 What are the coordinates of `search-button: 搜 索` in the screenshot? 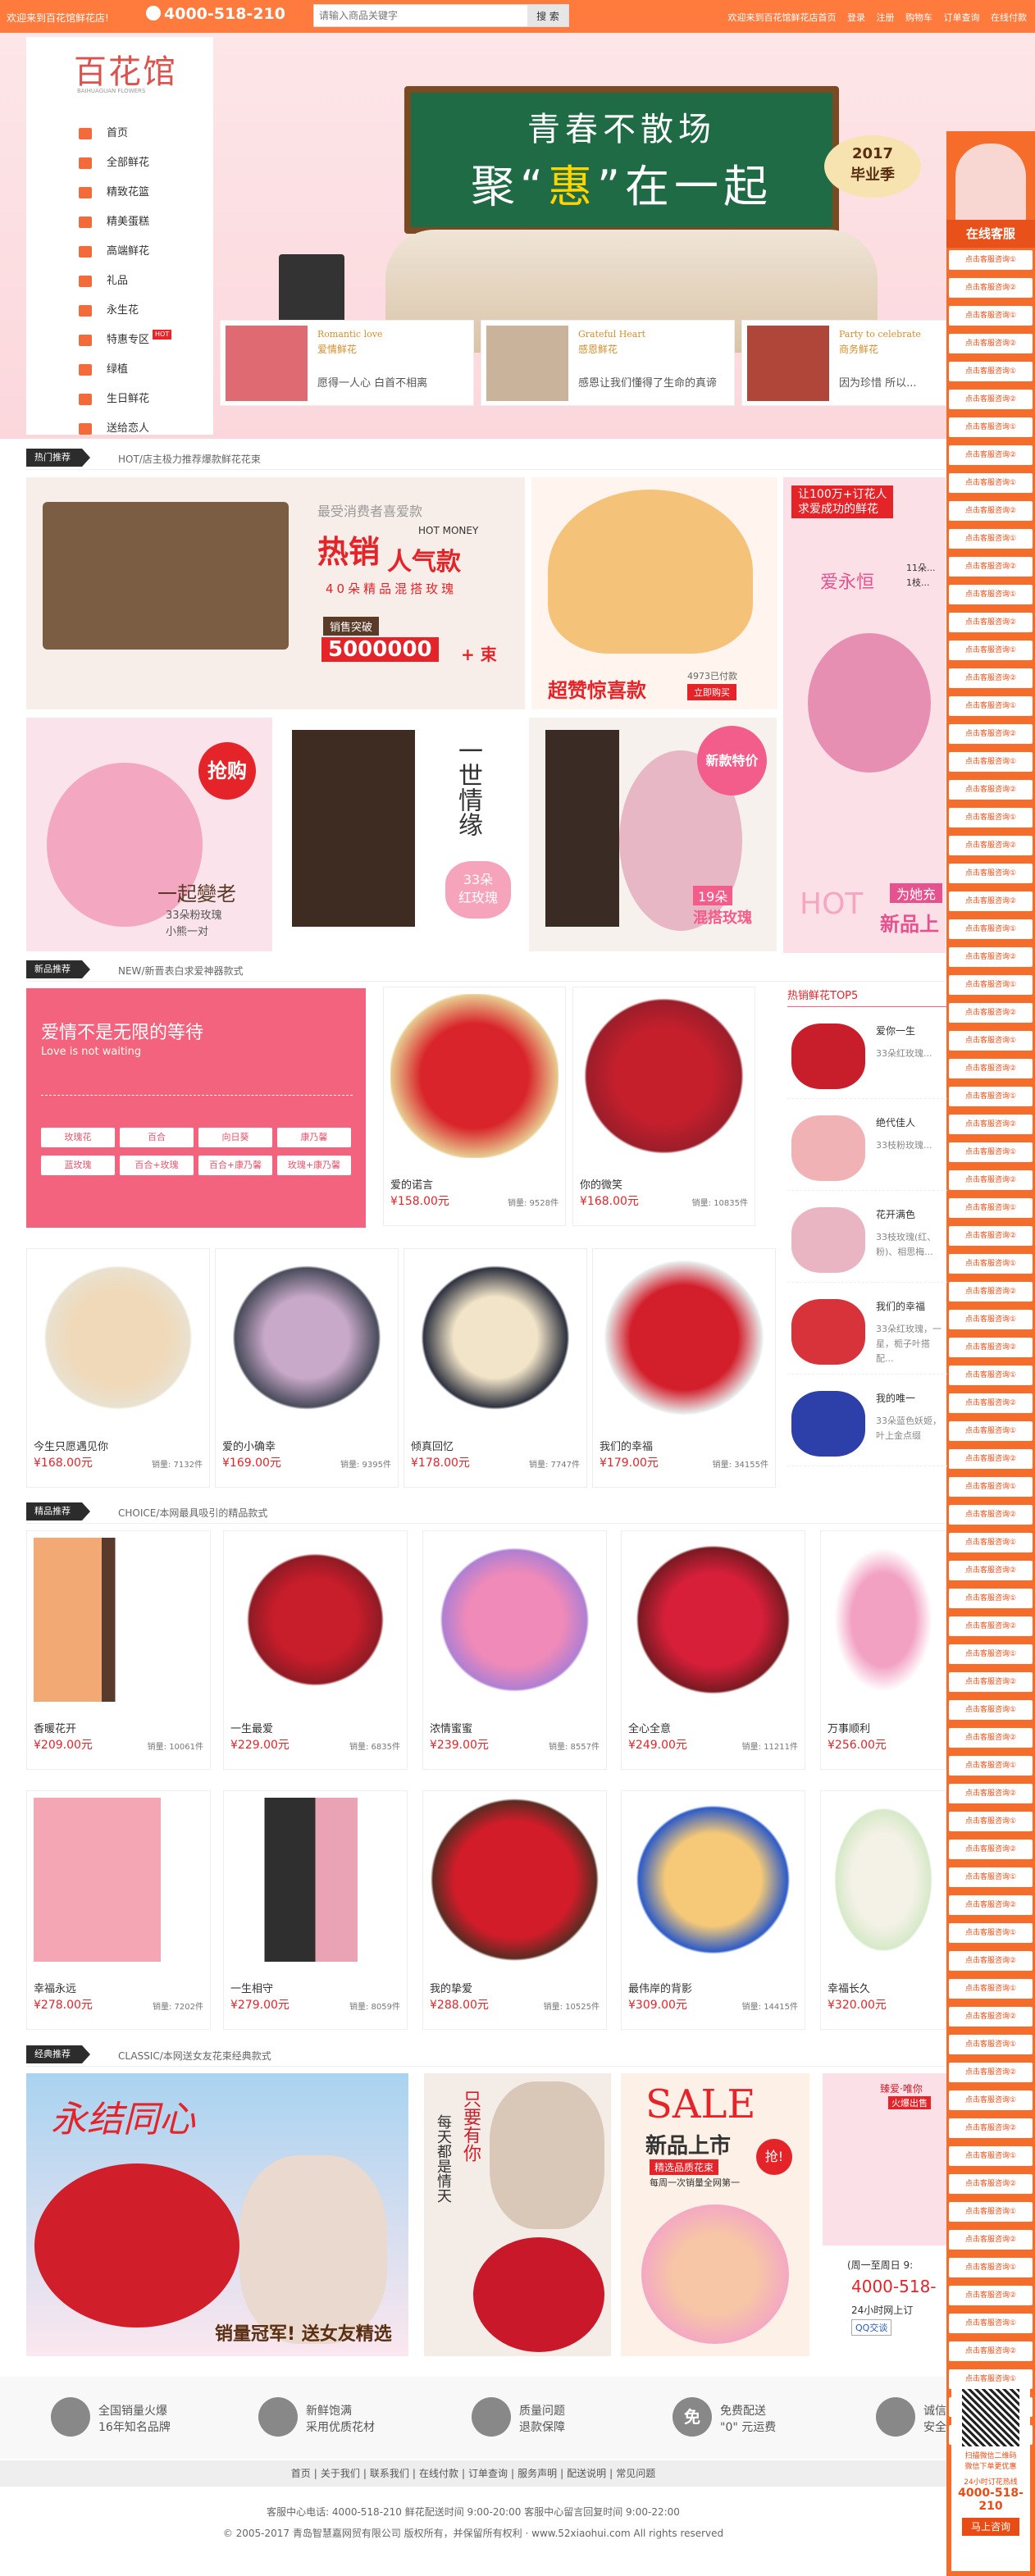 It's located at (547, 15).